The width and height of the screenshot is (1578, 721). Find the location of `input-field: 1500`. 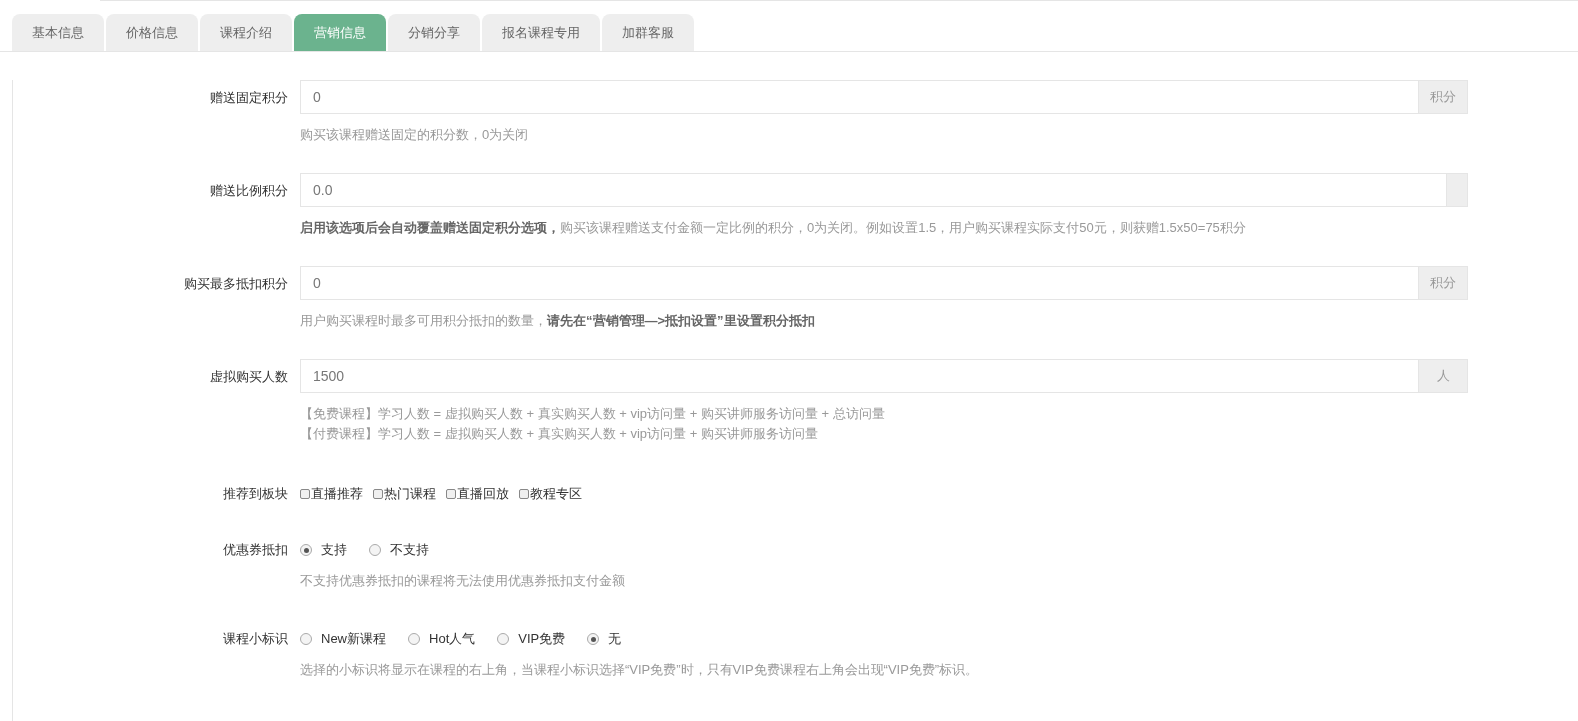

input-field: 1500 is located at coordinates (859, 376).